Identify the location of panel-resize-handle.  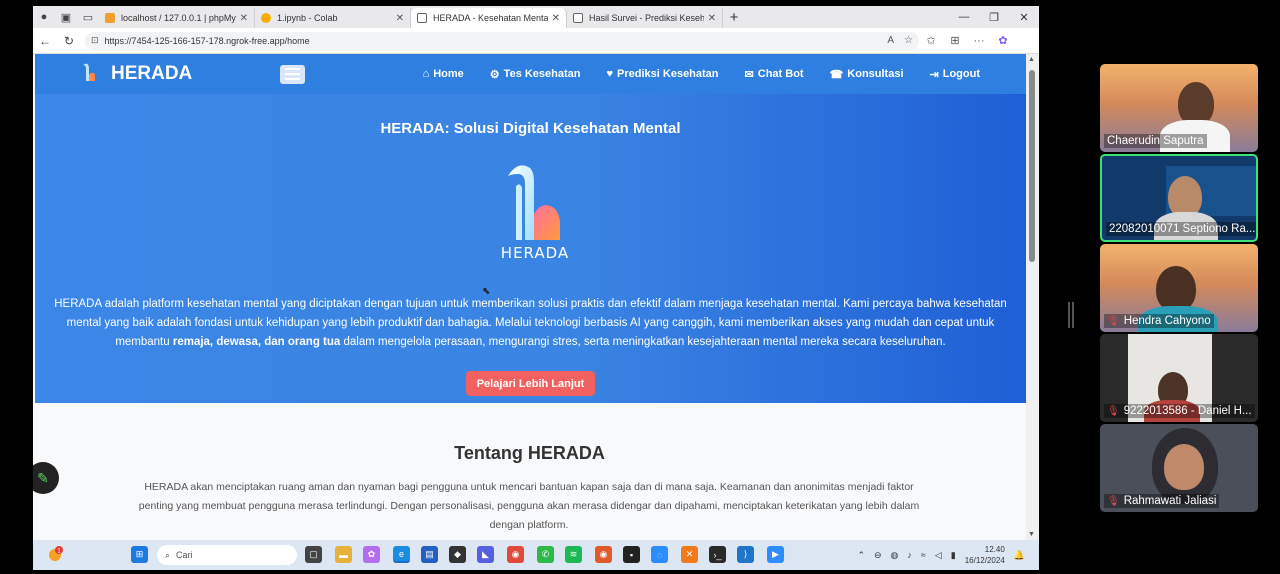
(1071, 315).